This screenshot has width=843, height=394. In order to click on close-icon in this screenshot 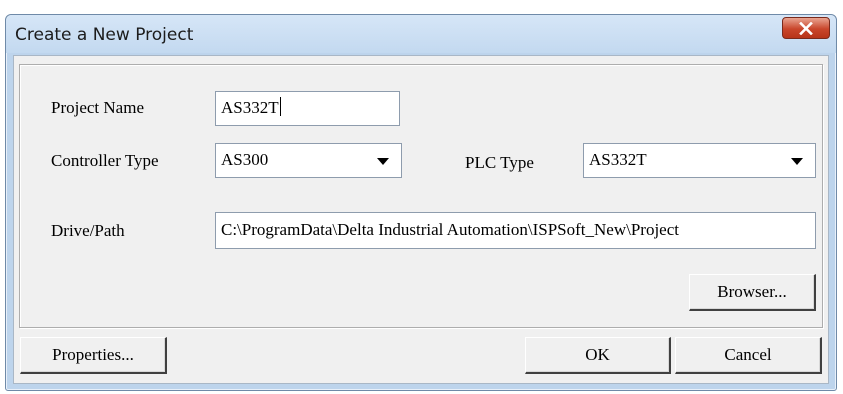, I will do `click(806, 28)`.